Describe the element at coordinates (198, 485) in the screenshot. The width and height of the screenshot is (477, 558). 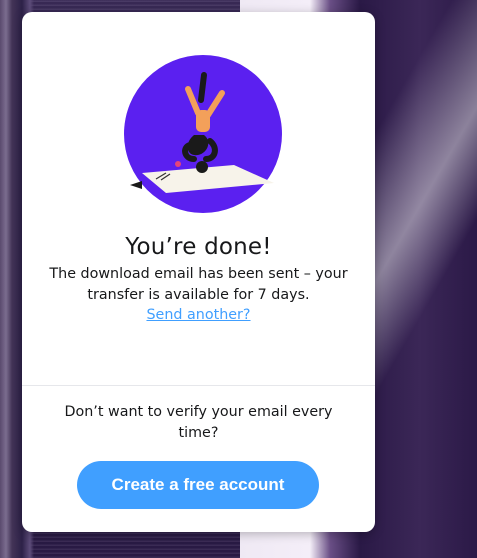
I see `create-free-account-button: Create a free account` at that location.